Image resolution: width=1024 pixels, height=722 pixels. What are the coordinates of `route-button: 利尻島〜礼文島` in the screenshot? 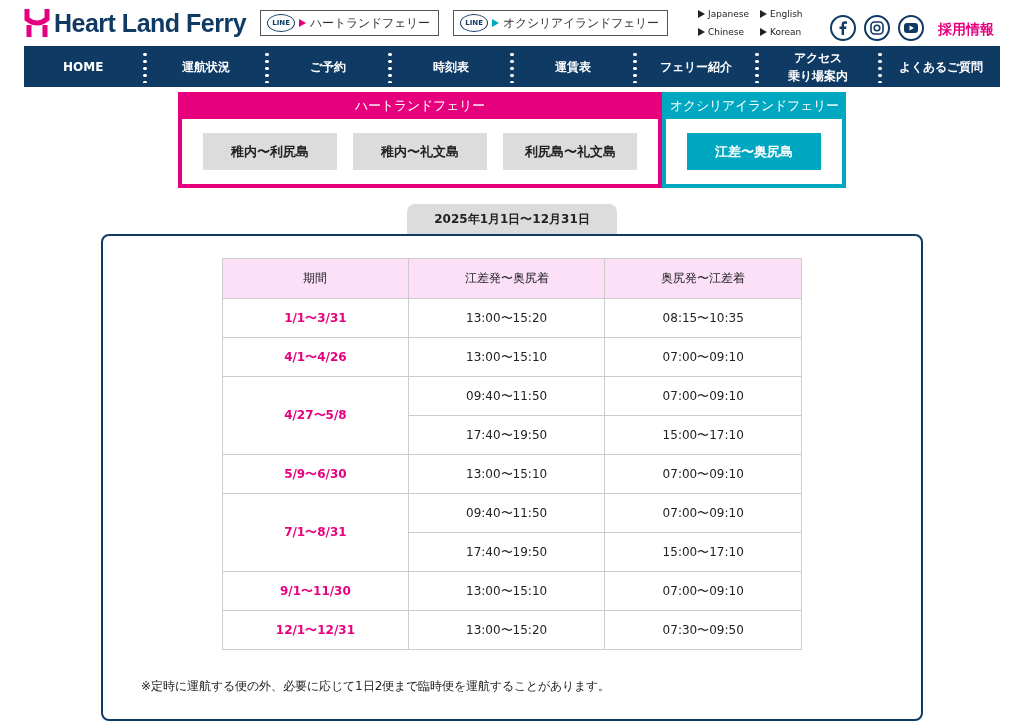 It's located at (570, 151).